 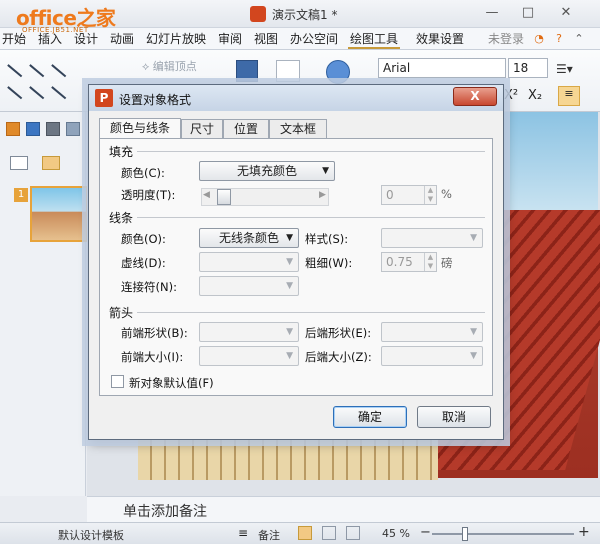 What do you see at coordinates (432, 332) in the screenshot?
I see `end-style-dropdown: ▼` at bounding box center [432, 332].